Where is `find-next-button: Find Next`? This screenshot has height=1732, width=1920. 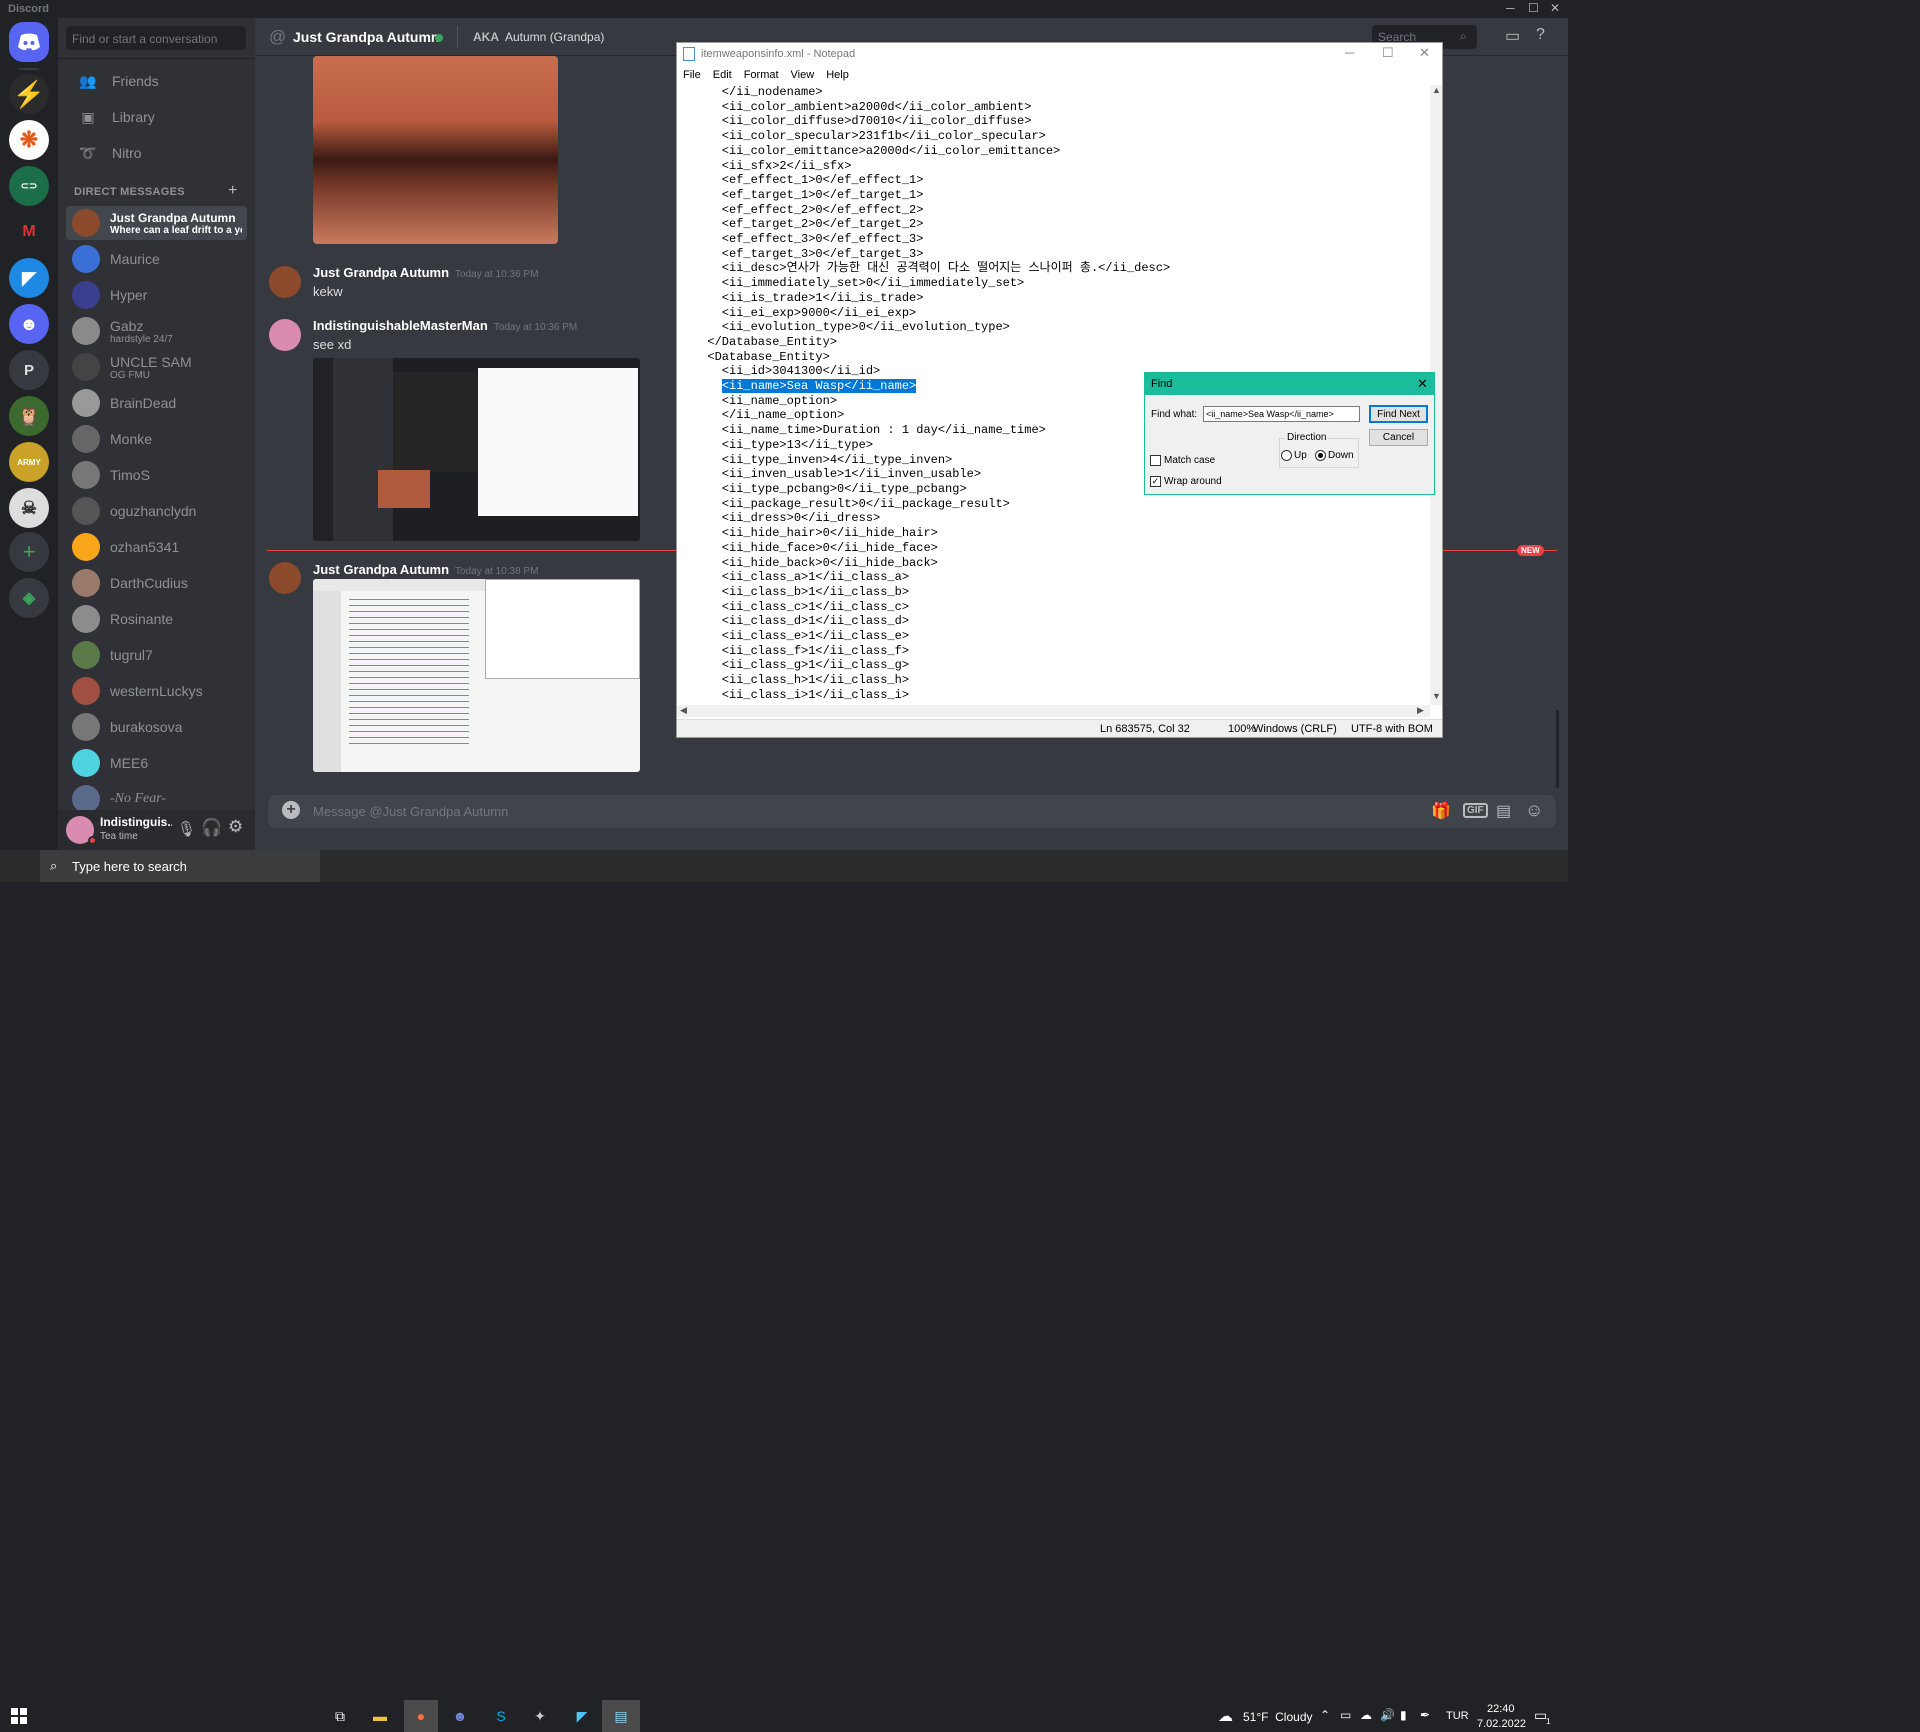 find-next-button: Find Next is located at coordinates (1398, 414).